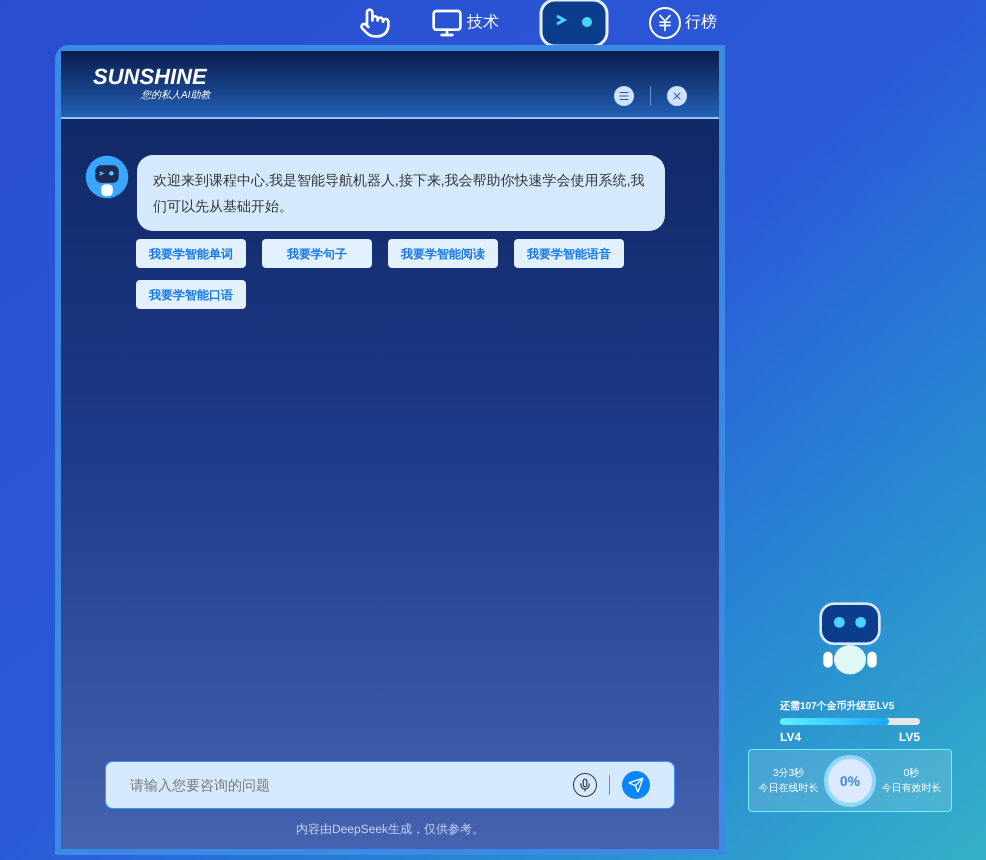 The image size is (986, 860). What do you see at coordinates (150, 77) in the screenshot?
I see `logo-title: SUNSHINE` at bounding box center [150, 77].